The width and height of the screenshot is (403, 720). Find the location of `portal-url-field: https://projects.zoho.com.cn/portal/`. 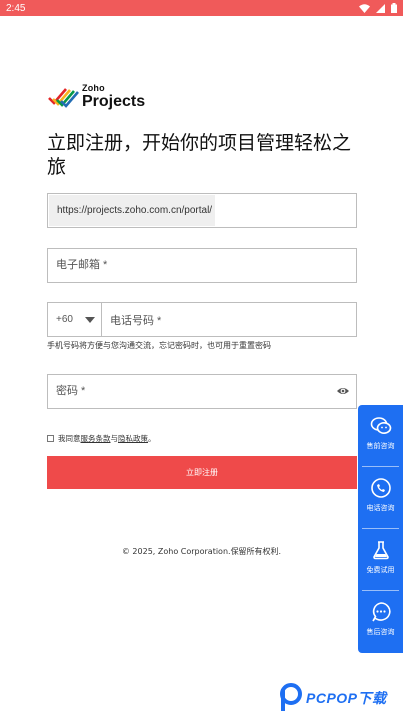

portal-url-field: https://projects.zoho.com.cn/portal/ is located at coordinates (202, 210).